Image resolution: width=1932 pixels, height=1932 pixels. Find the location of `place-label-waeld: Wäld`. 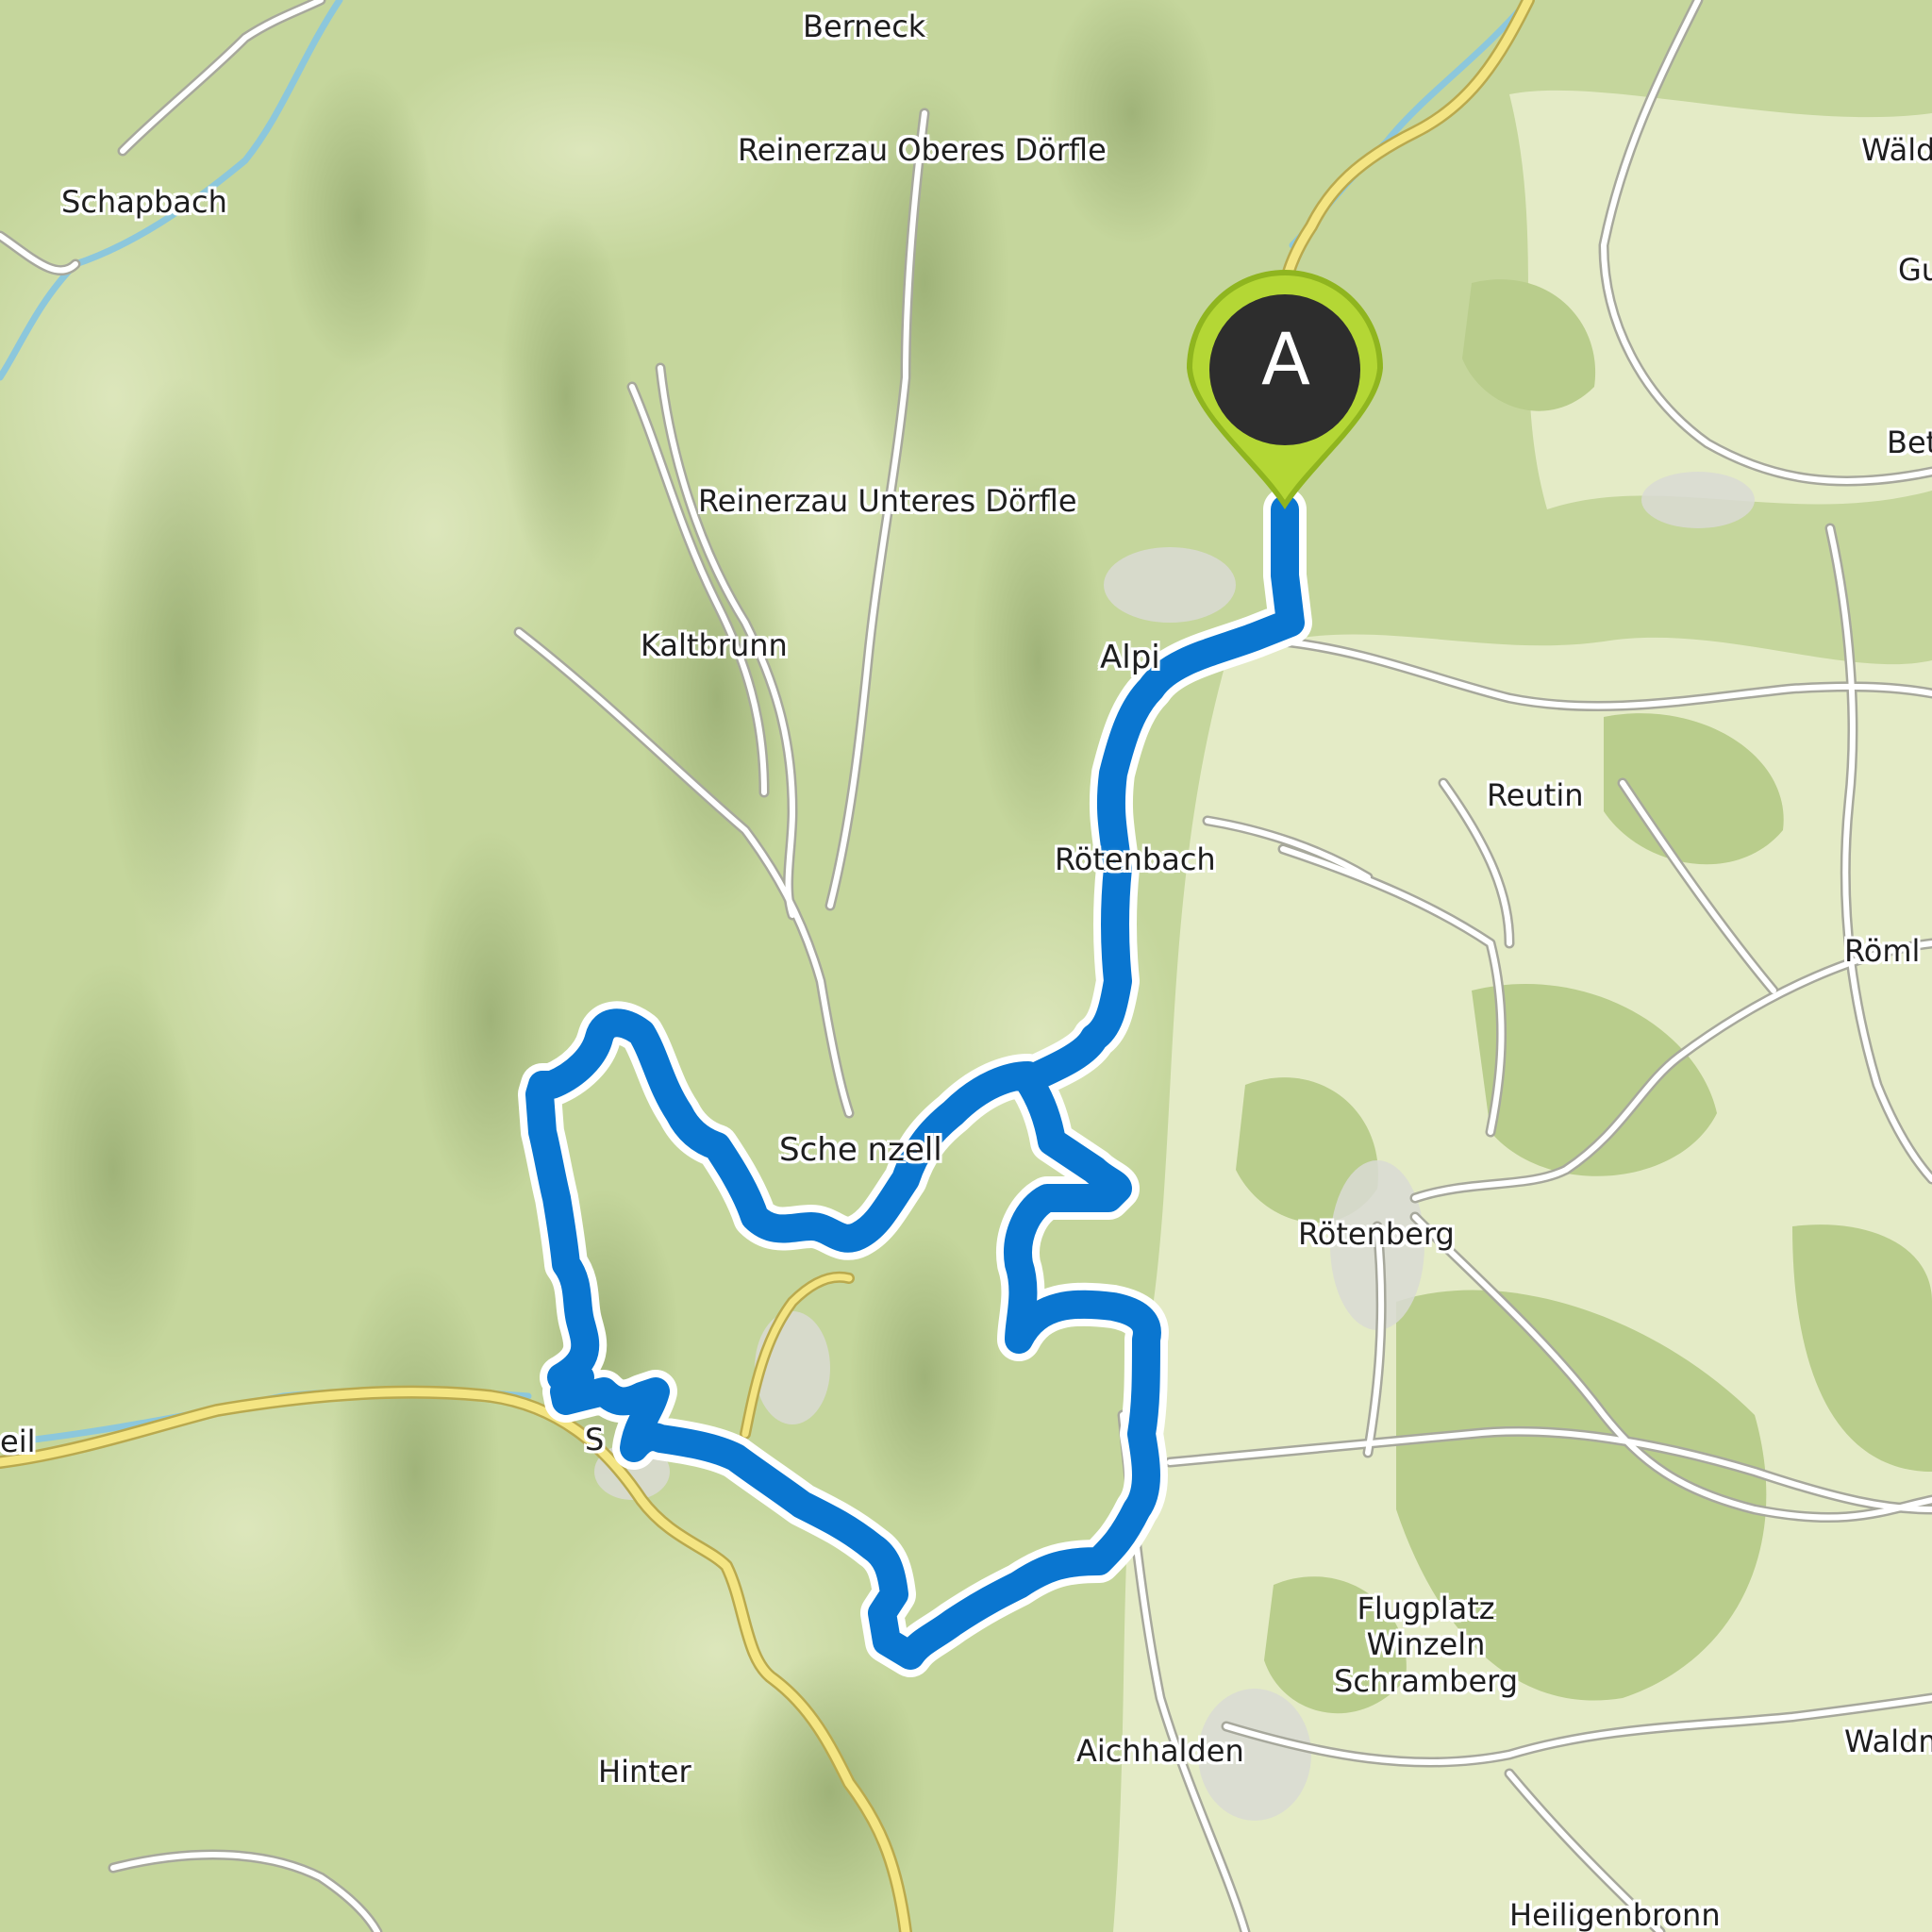

place-label-waeld: Wäld is located at coordinates (1897, 150).